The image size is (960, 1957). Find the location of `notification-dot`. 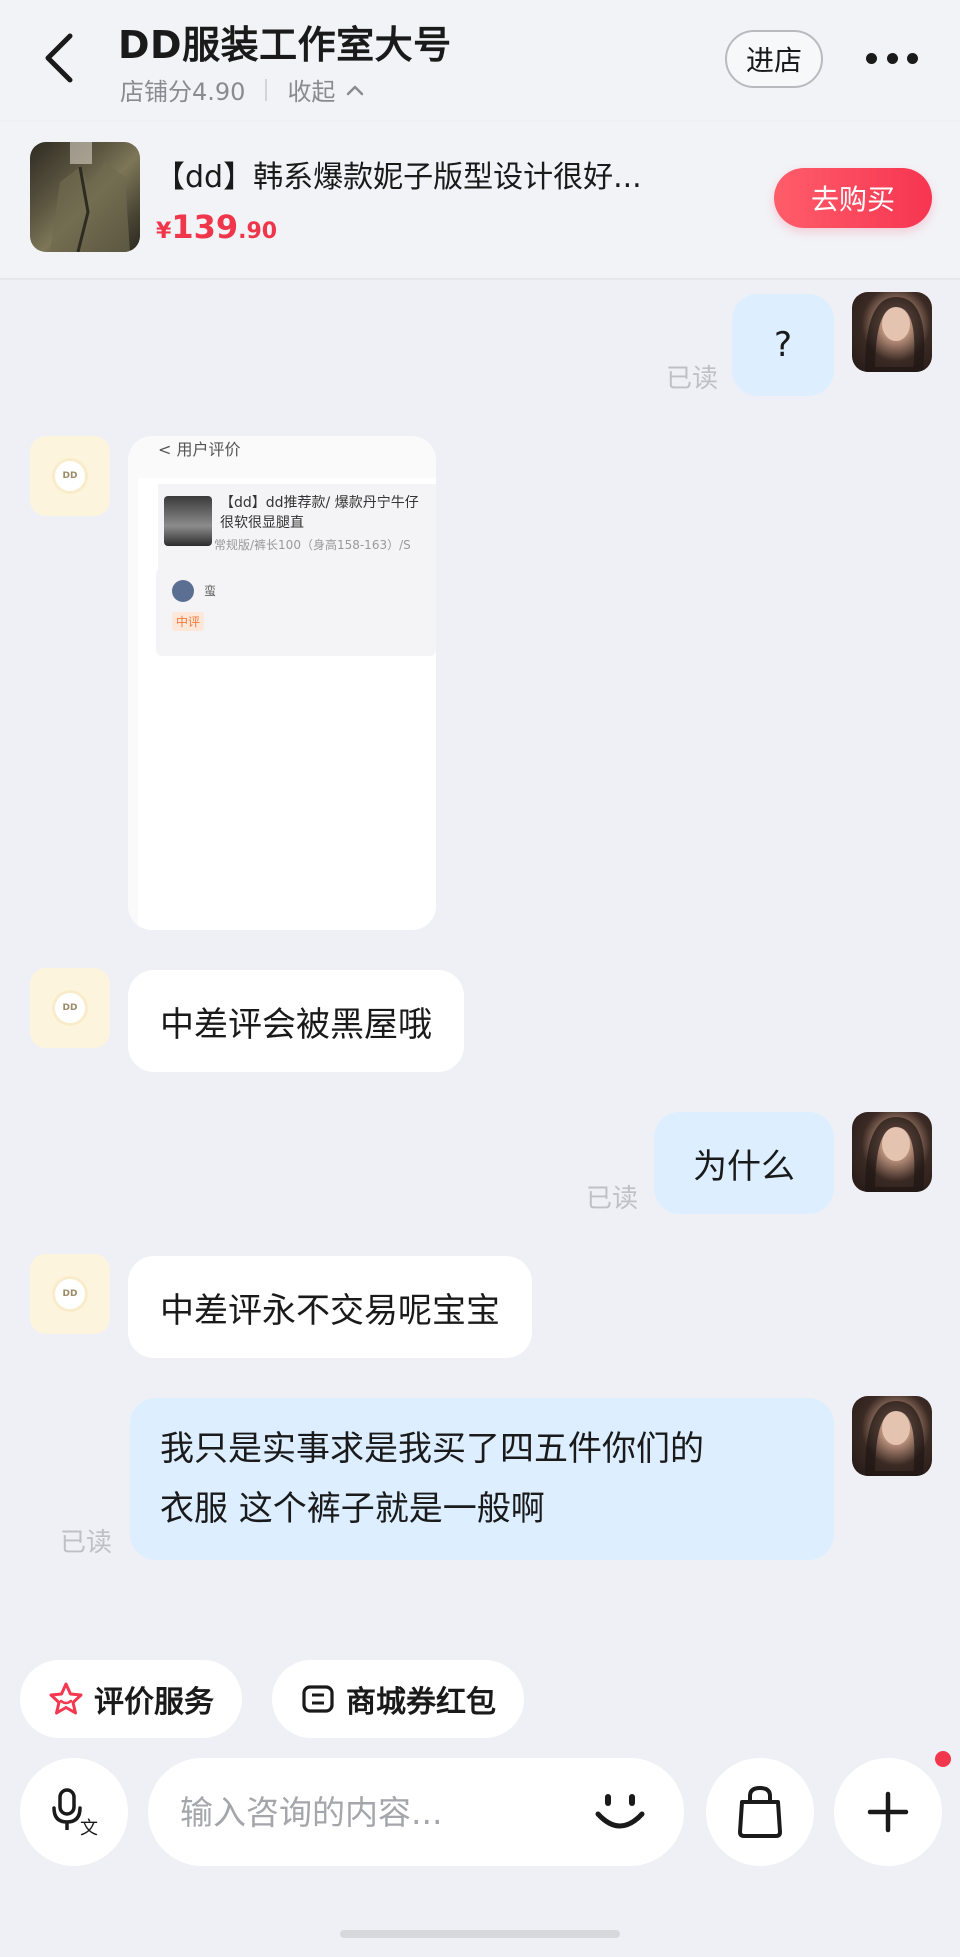

notification-dot is located at coordinates (943, 1759).